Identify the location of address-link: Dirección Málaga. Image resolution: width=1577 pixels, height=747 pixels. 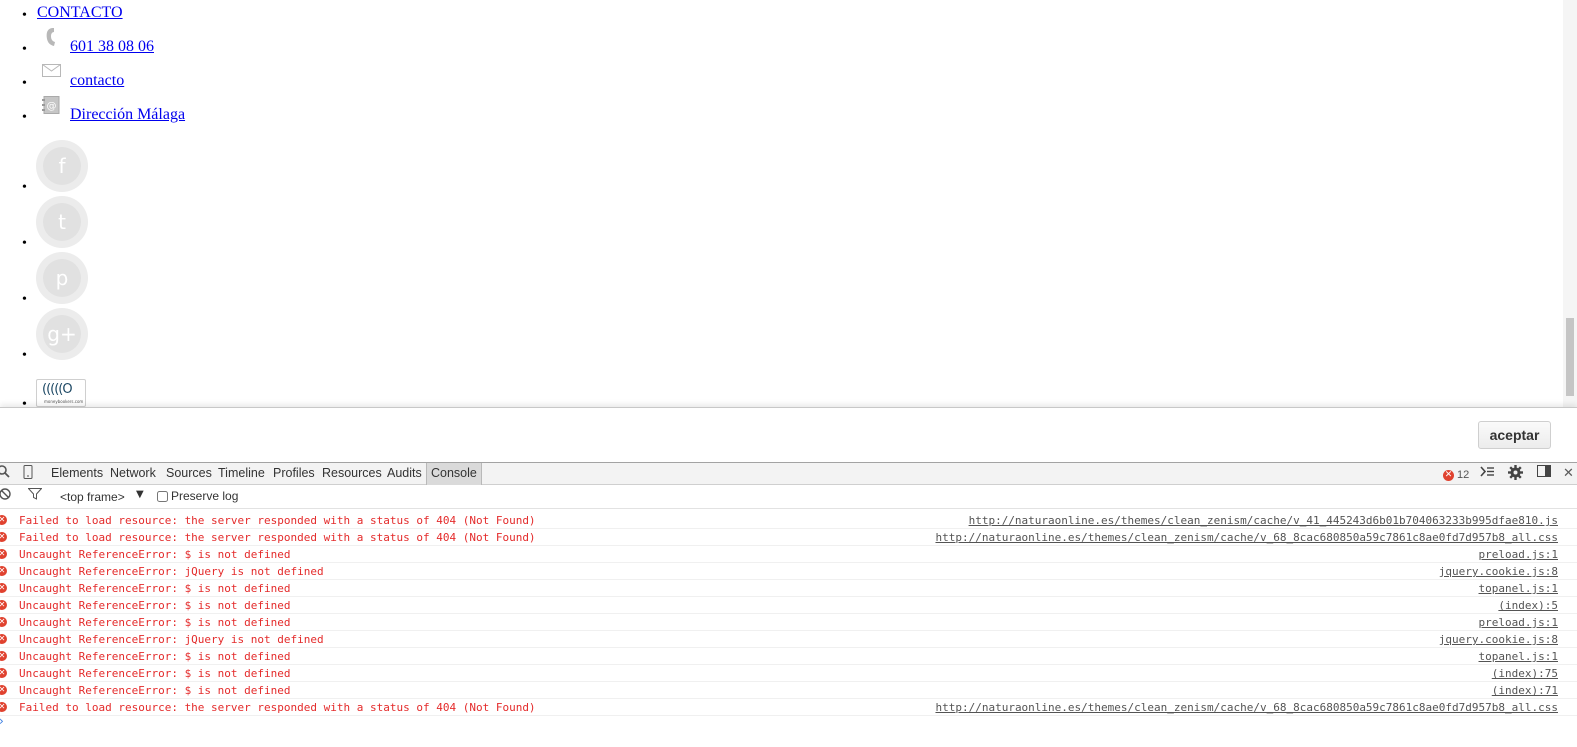
(127, 115).